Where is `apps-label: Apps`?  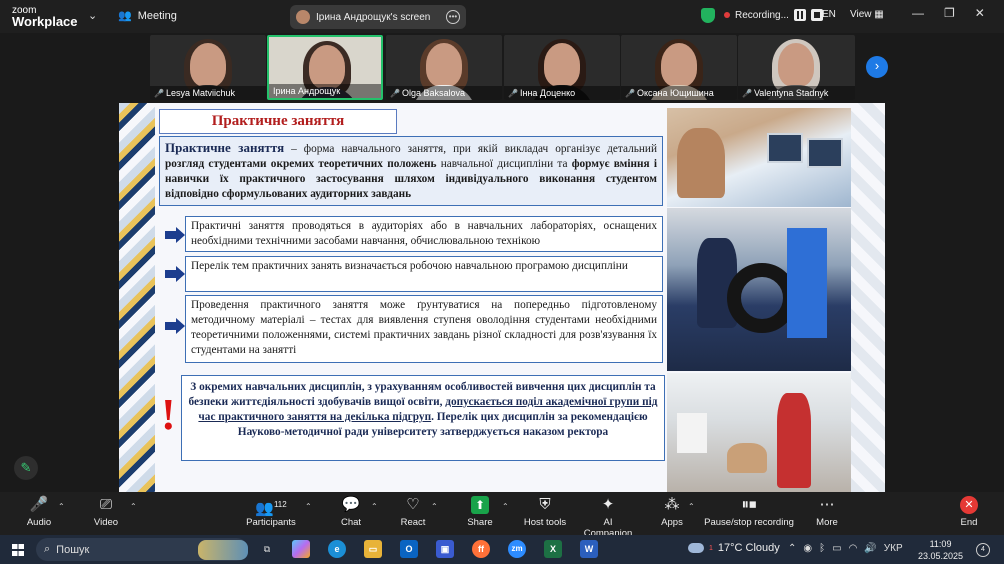
apps-label: Apps is located at coordinates (672, 522).